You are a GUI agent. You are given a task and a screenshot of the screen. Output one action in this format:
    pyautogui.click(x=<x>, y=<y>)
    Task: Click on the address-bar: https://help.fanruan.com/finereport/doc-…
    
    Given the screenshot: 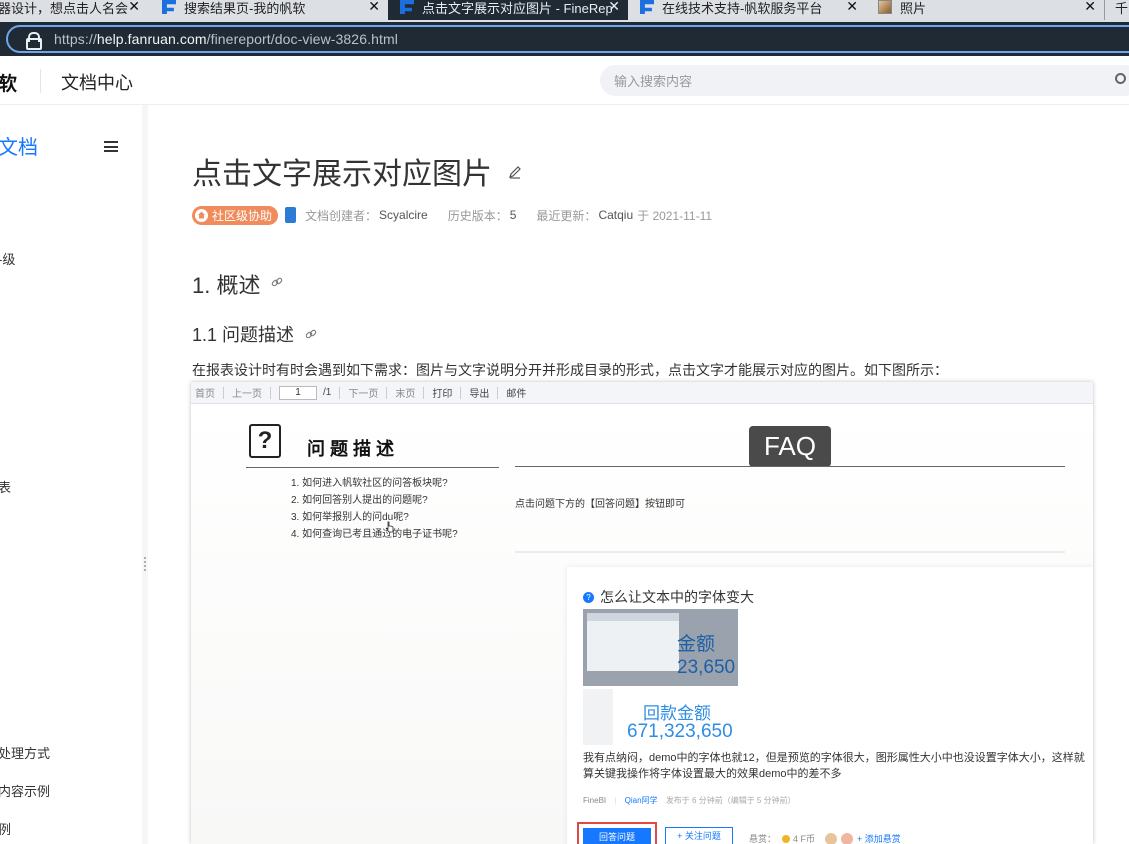 What is the action you would take?
    pyautogui.click(x=564, y=39)
    